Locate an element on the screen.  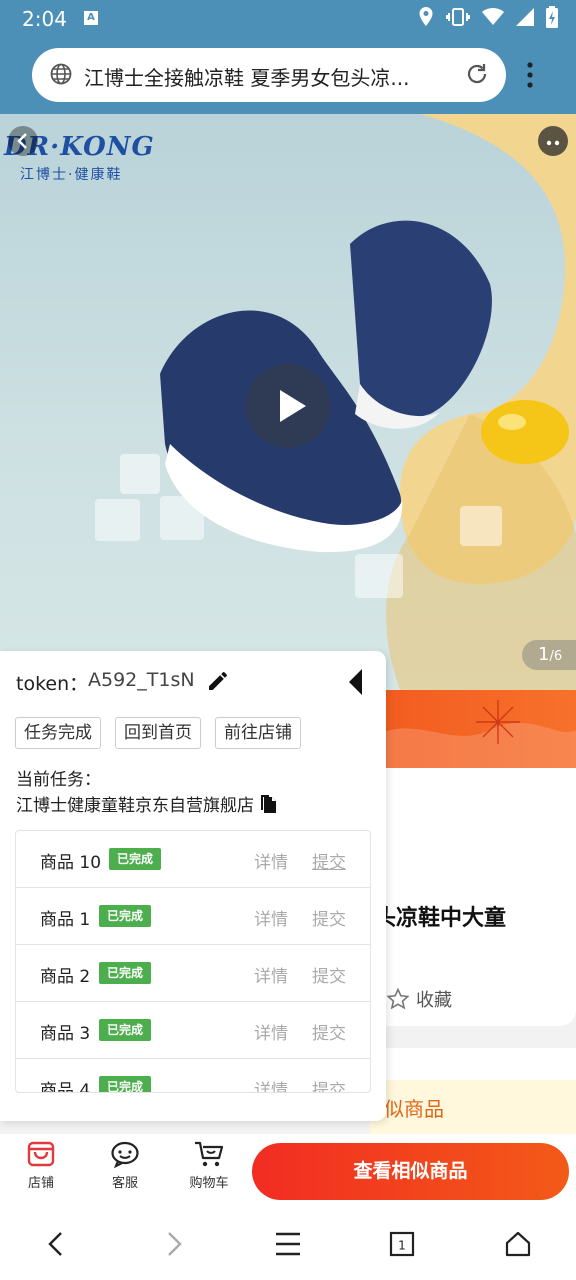
play-icon is located at coordinates (293, 406).